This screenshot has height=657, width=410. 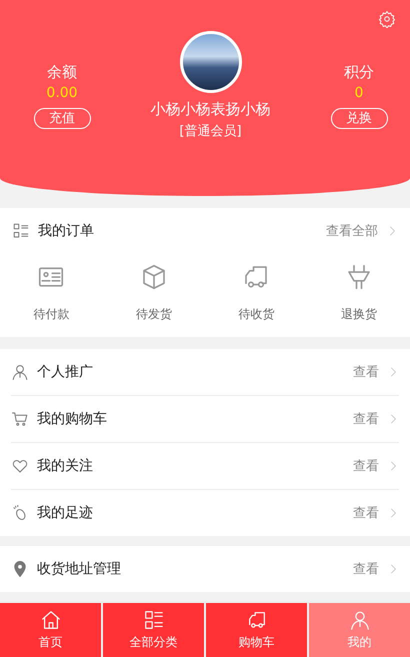 I want to click on nav-tab: 全部分类, so click(x=153, y=630).